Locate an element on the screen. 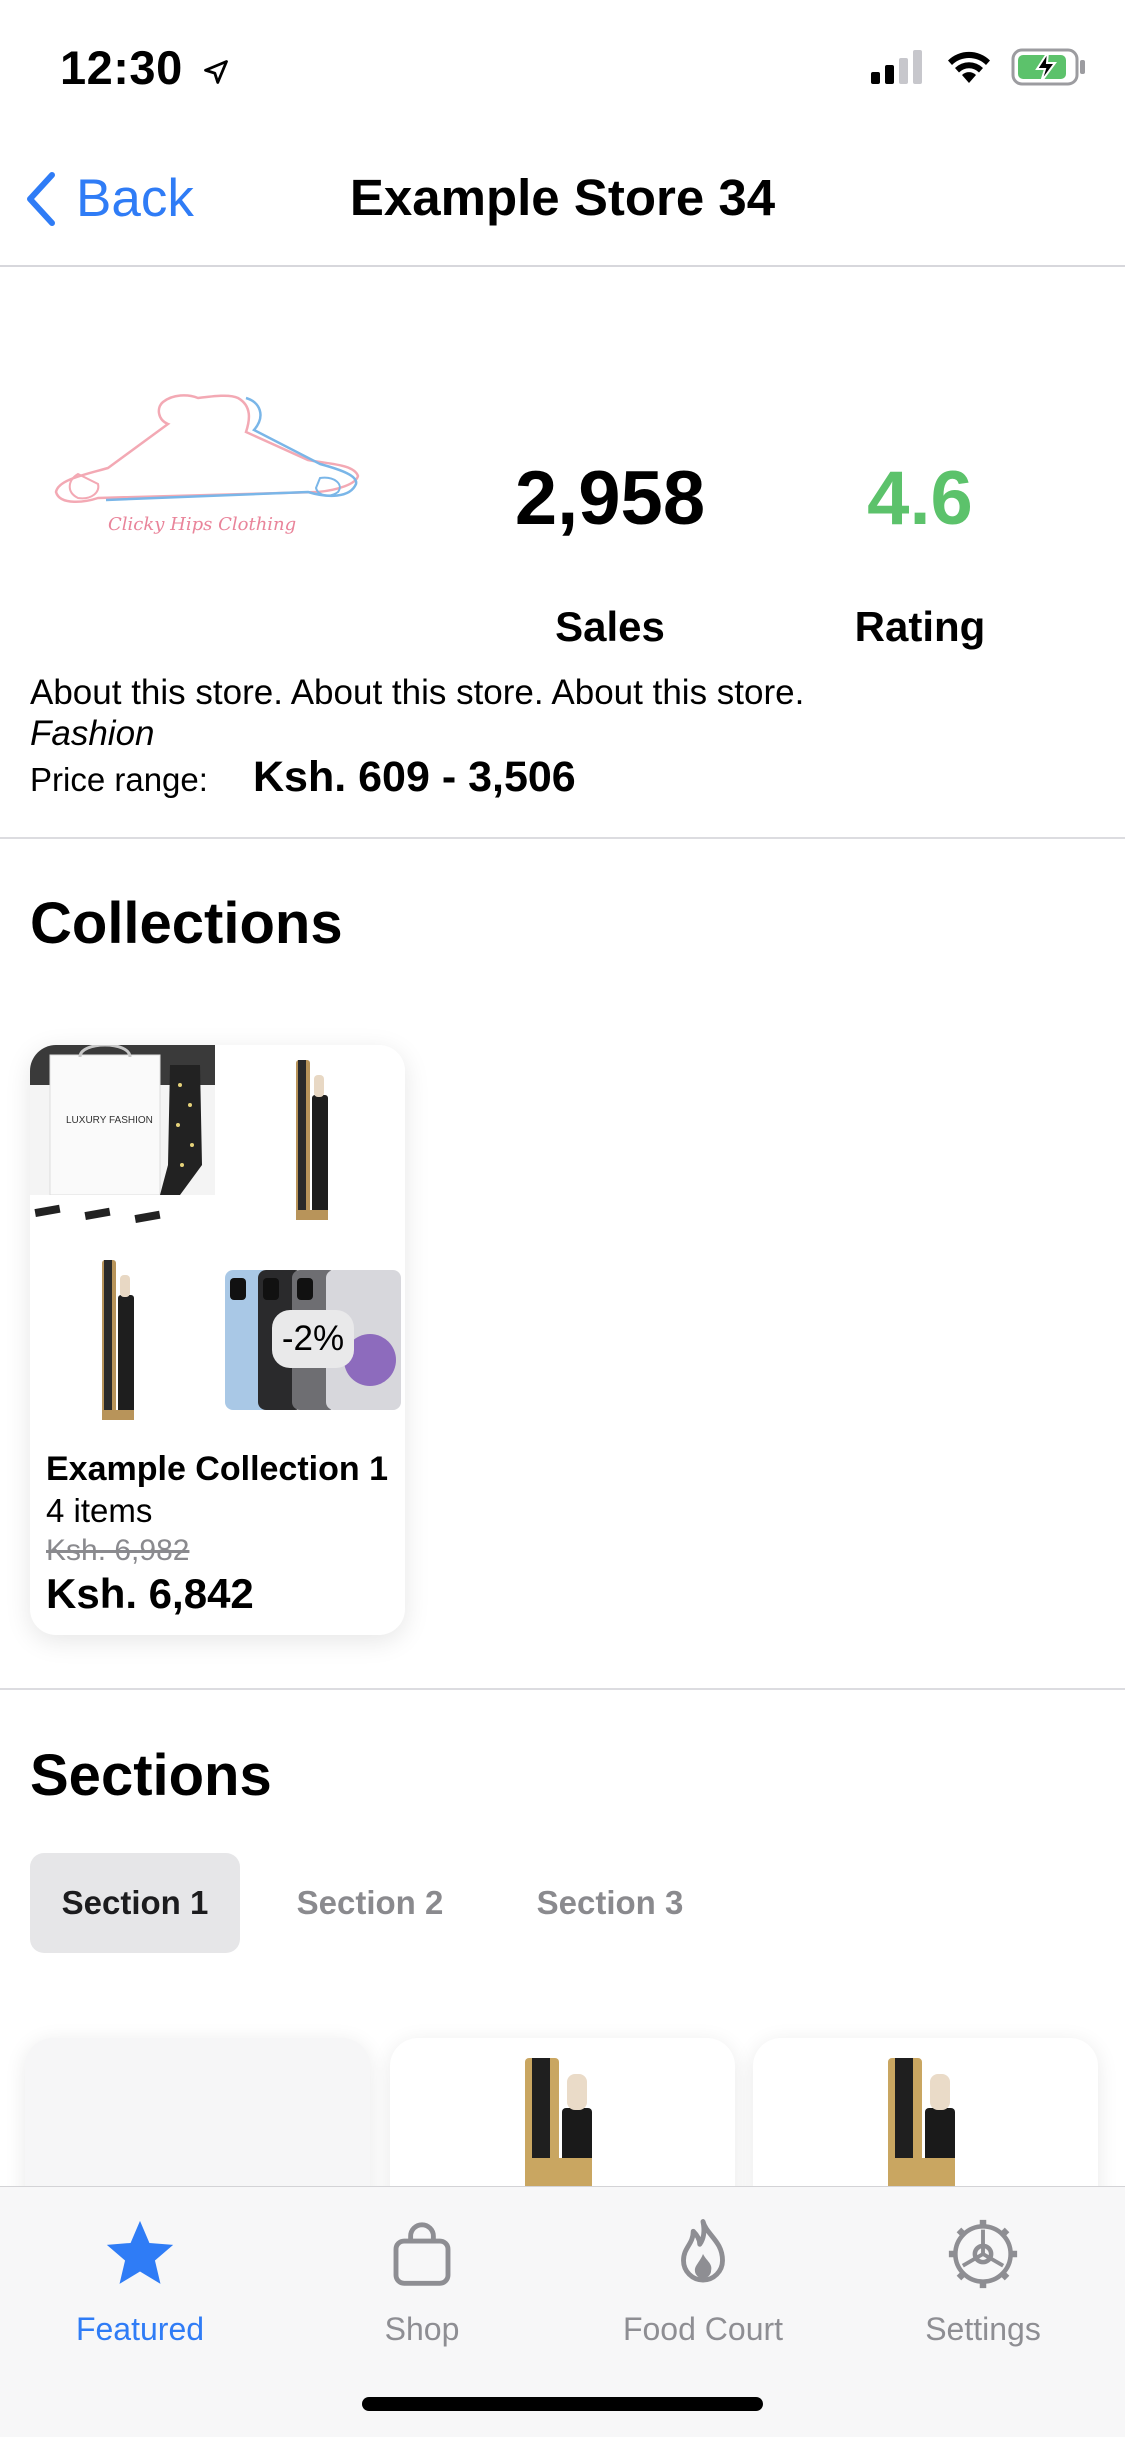  logo-text: Clicky Hips Clothing is located at coordinates (202, 524).